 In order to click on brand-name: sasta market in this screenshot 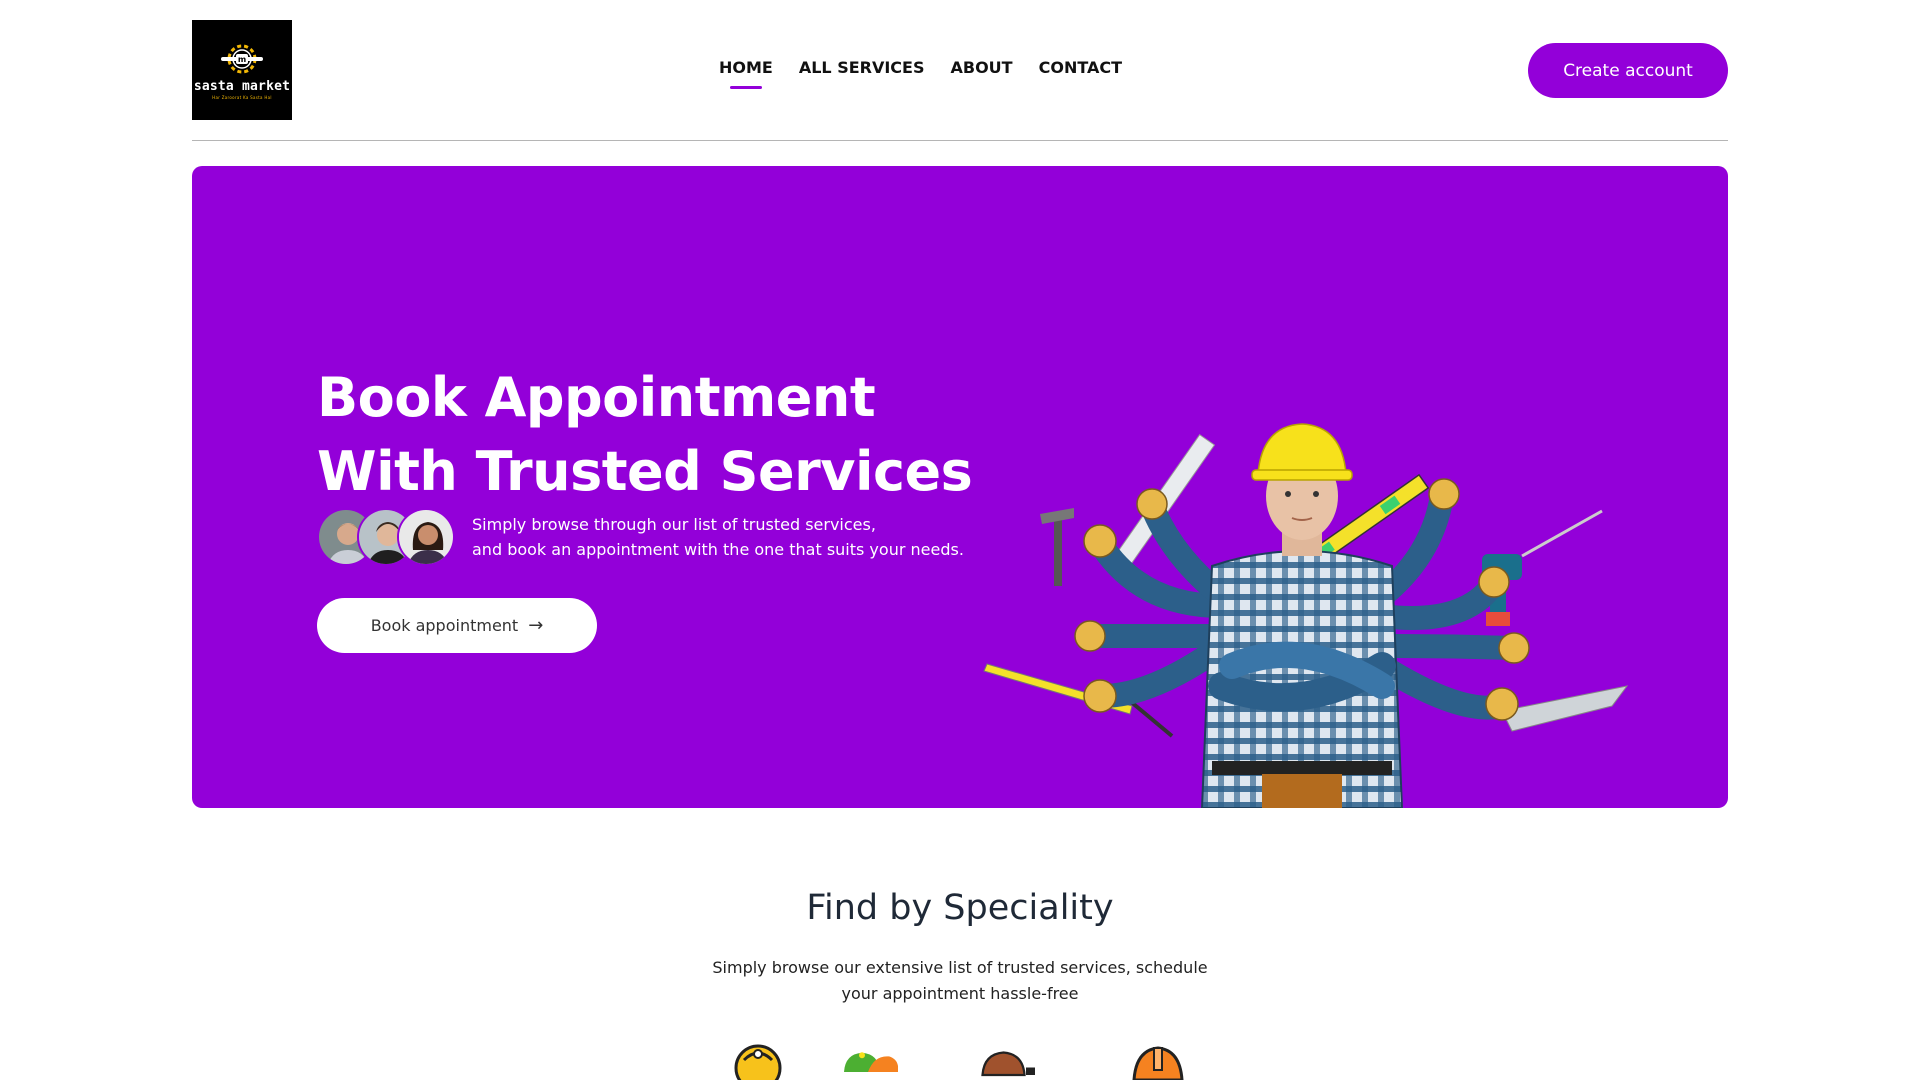, I will do `click(242, 86)`.